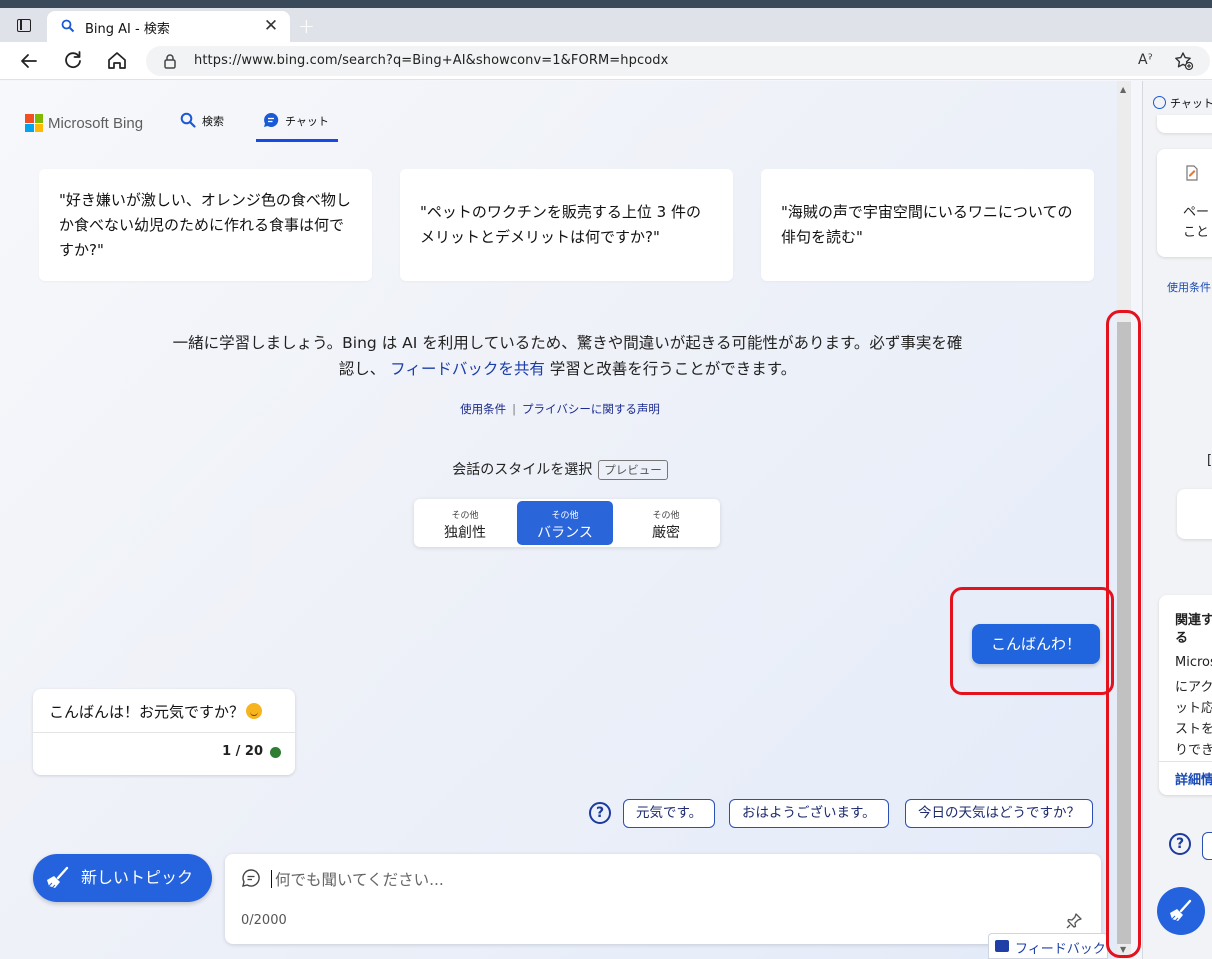 The width and height of the screenshot is (1212, 959). Describe the element at coordinates (1196, 212) in the screenshot. I see `sidebar-card-text: ペー` at that location.